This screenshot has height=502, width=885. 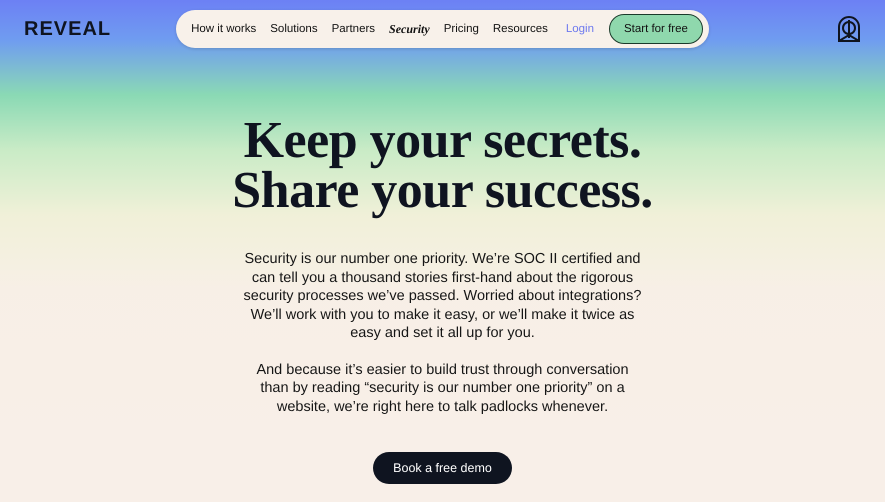 I want to click on body-paragraph: And because it’s easier to build trust through conversation than by reading “security is our number one priority” on a website, we’re right here to talk padlocks whenever., so click(x=442, y=388).